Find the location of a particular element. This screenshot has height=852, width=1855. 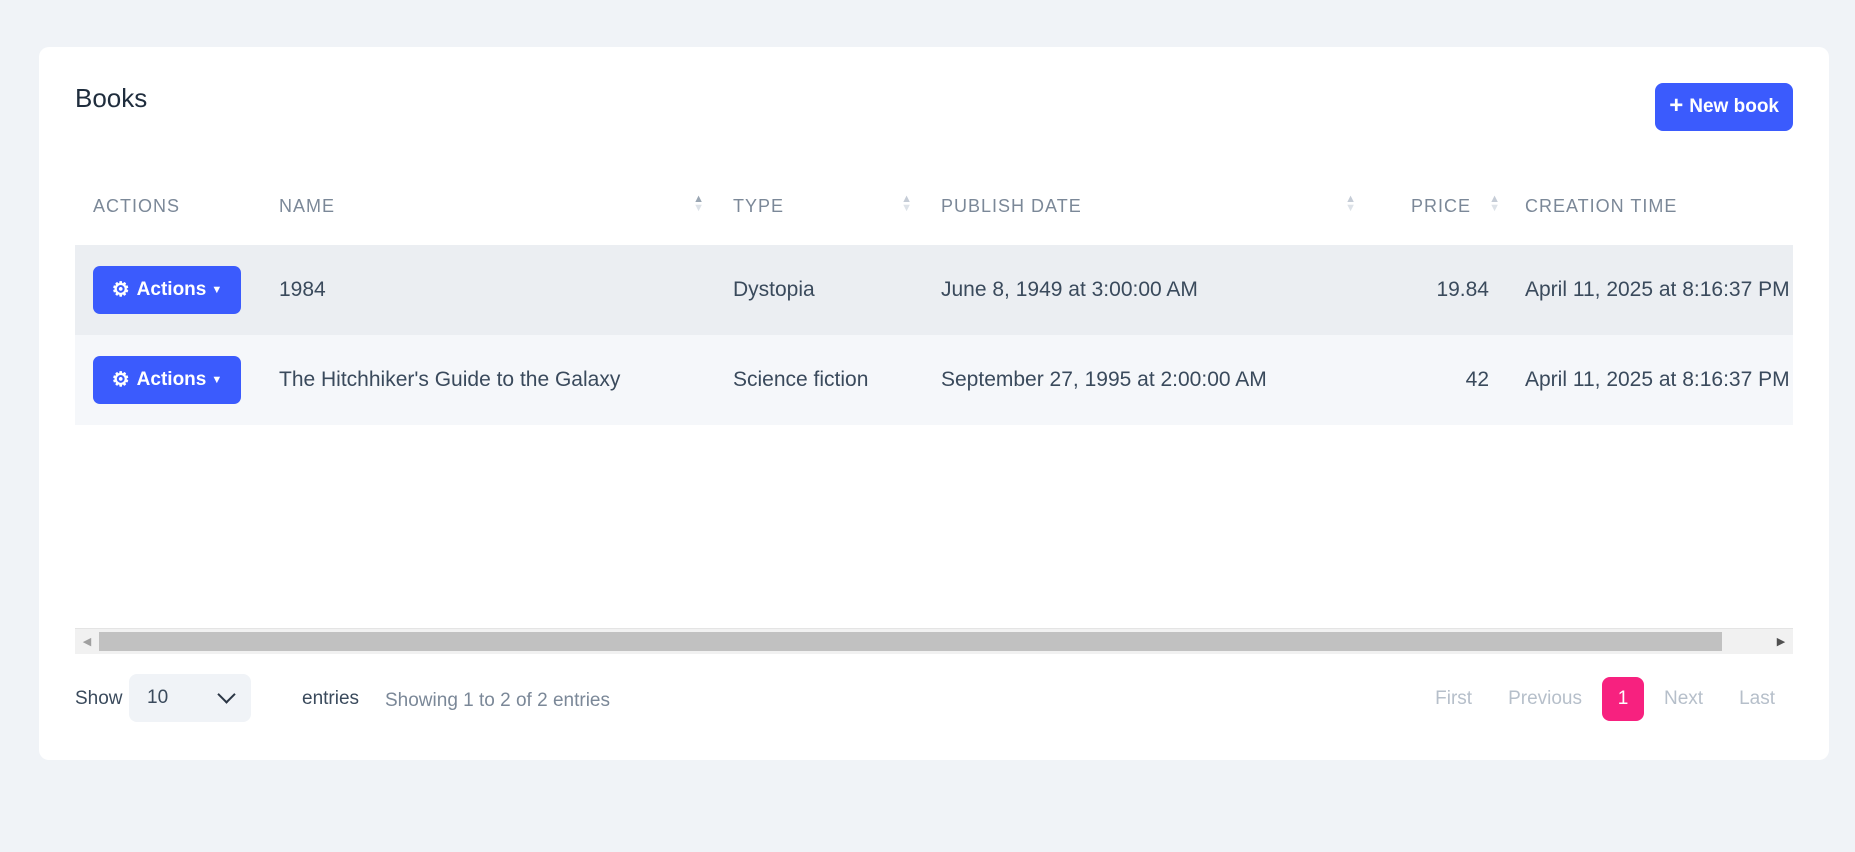

header-publish-date-label: PUBLISH DATE is located at coordinates (1011, 205).